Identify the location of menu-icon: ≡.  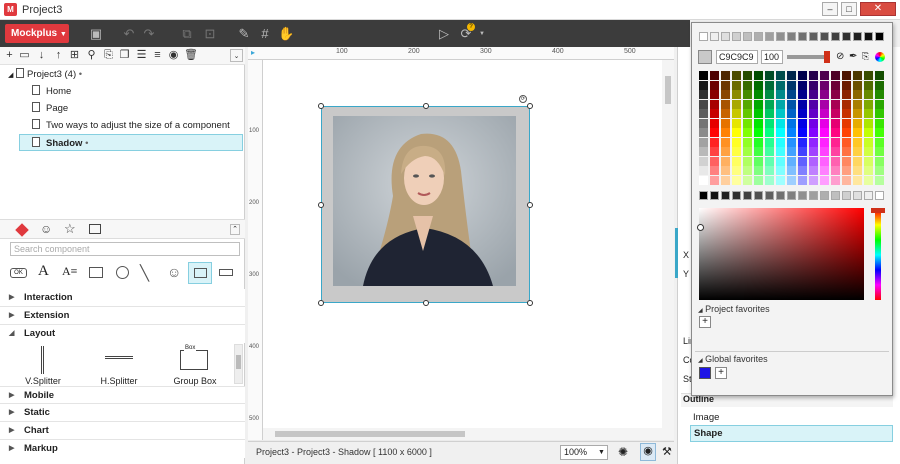
(157, 55).